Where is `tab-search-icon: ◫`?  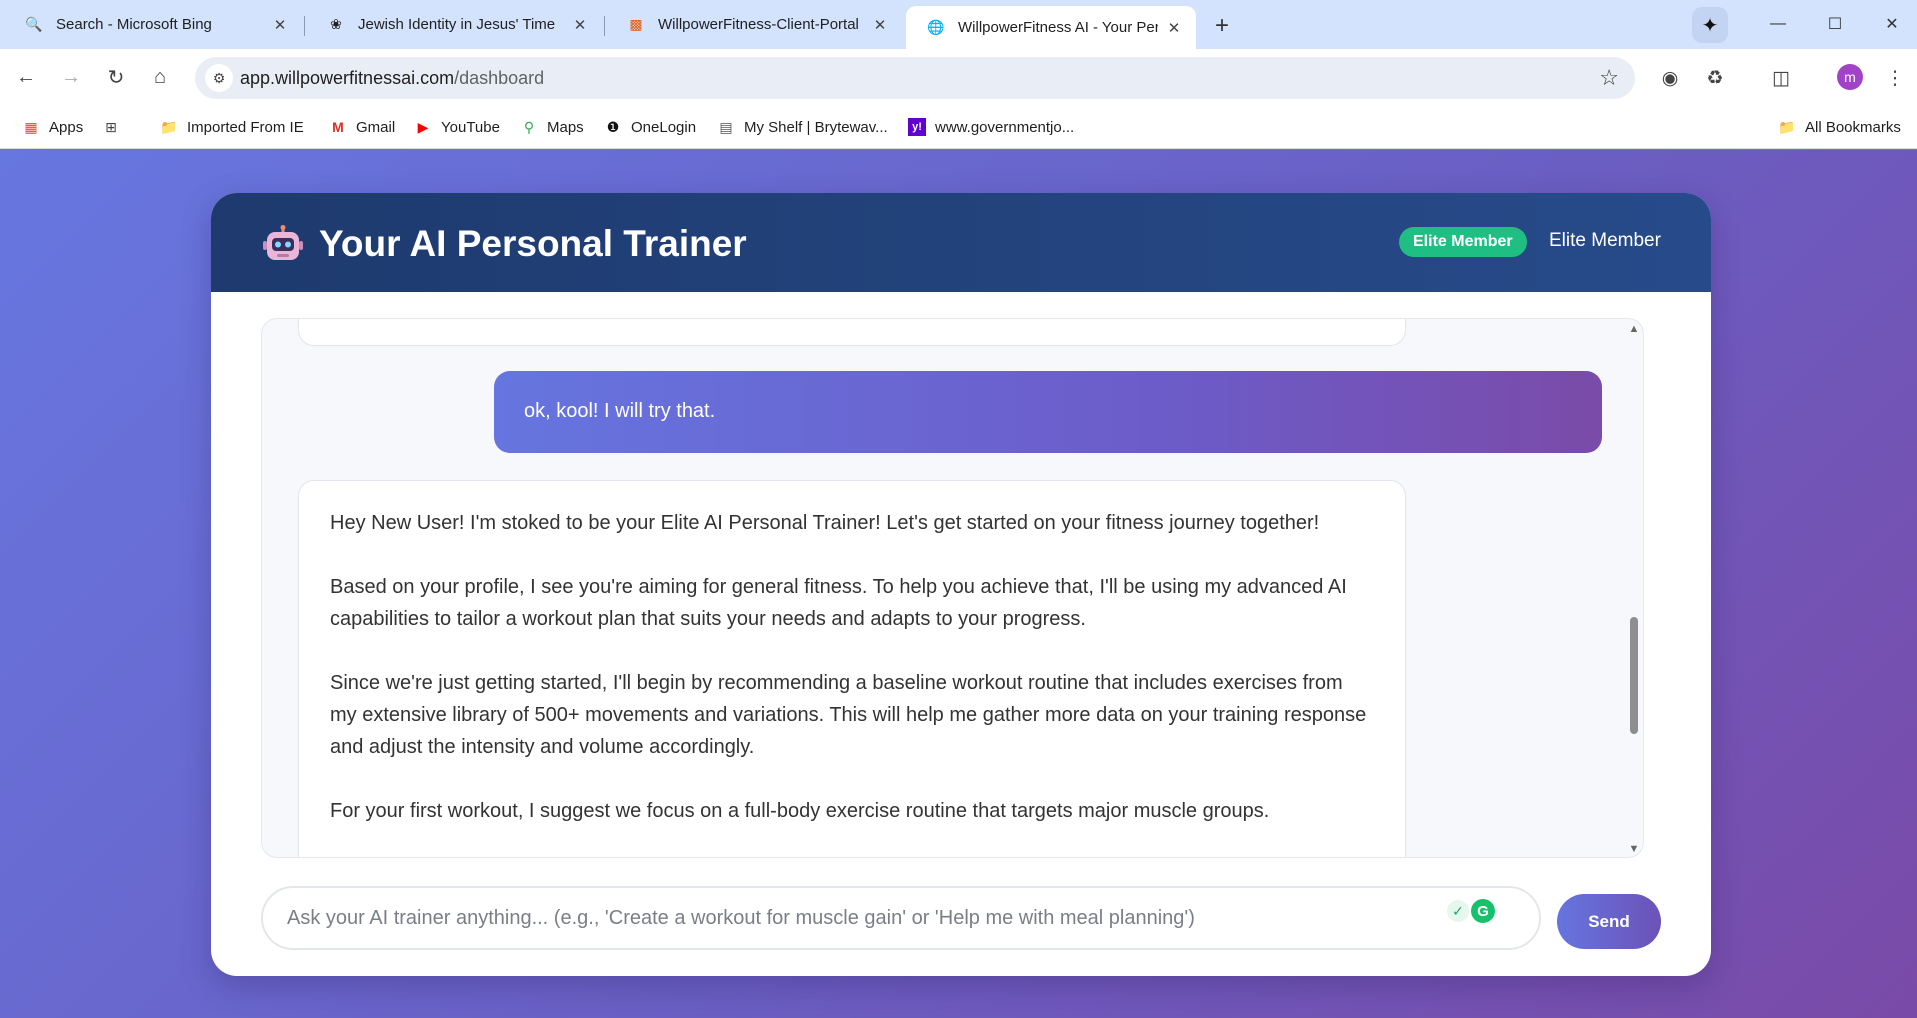 tab-search-icon: ◫ is located at coordinates (1781, 78).